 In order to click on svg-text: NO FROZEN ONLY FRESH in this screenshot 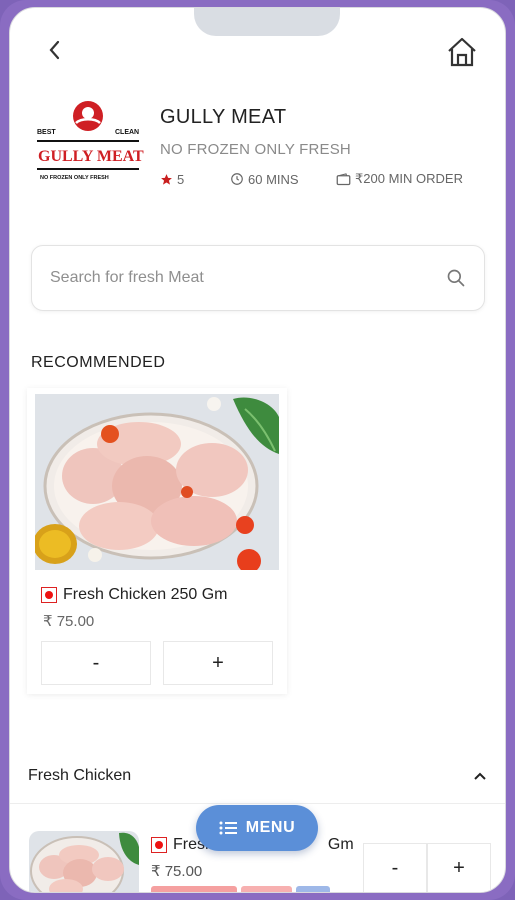, I will do `click(74, 178)`.